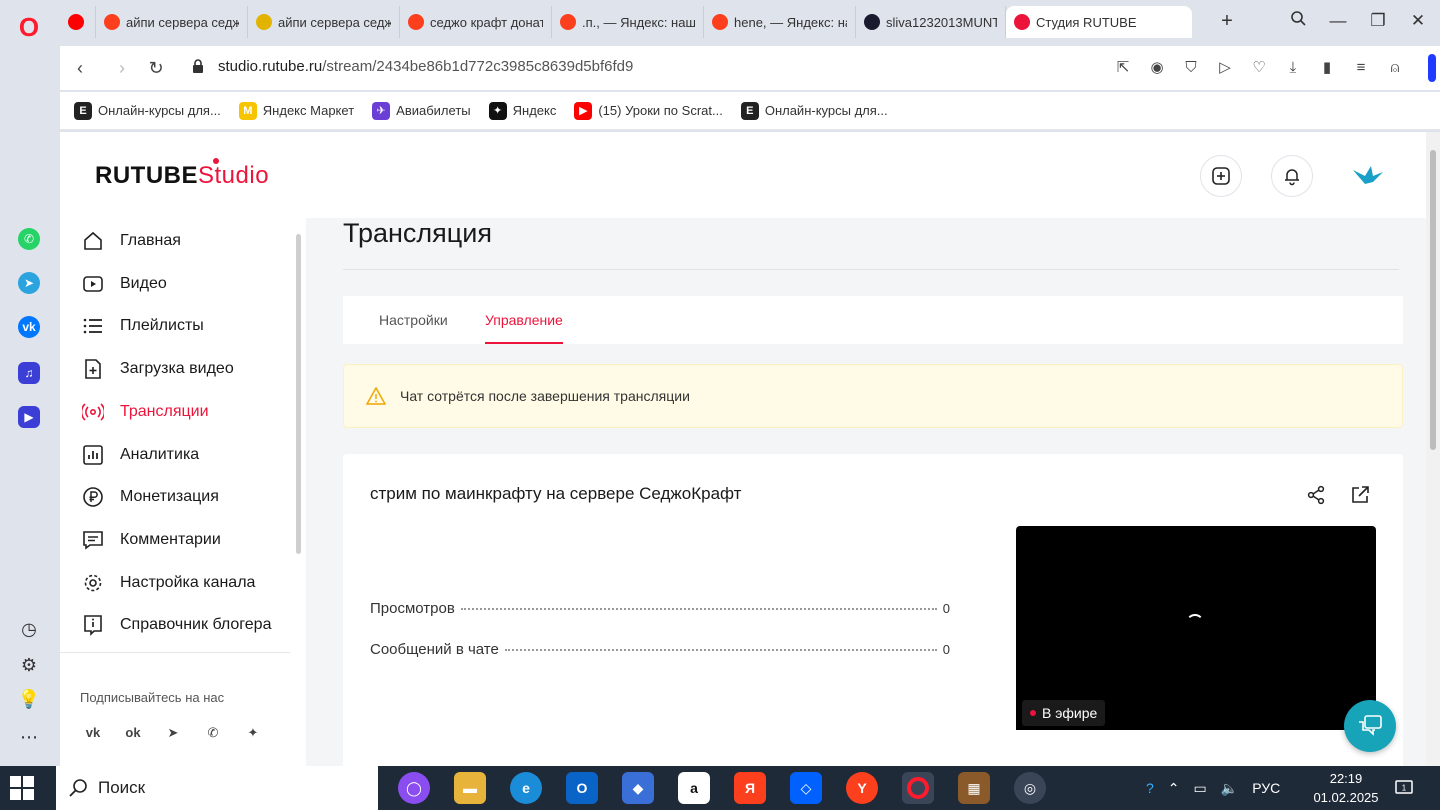 The width and height of the screenshot is (1440, 810). Describe the element at coordinates (29, 417) in the screenshot. I see `player-sidebar-button: ▶` at that location.